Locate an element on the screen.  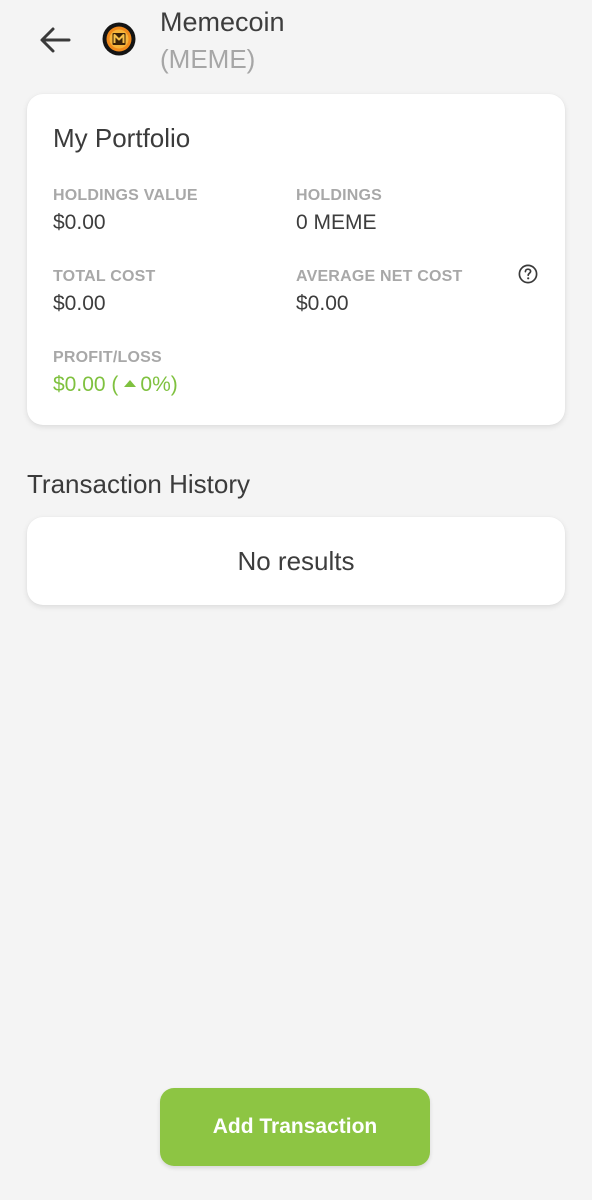
profit-loss-label: PROFIT/LOSS is located at coordinates (107, 357).